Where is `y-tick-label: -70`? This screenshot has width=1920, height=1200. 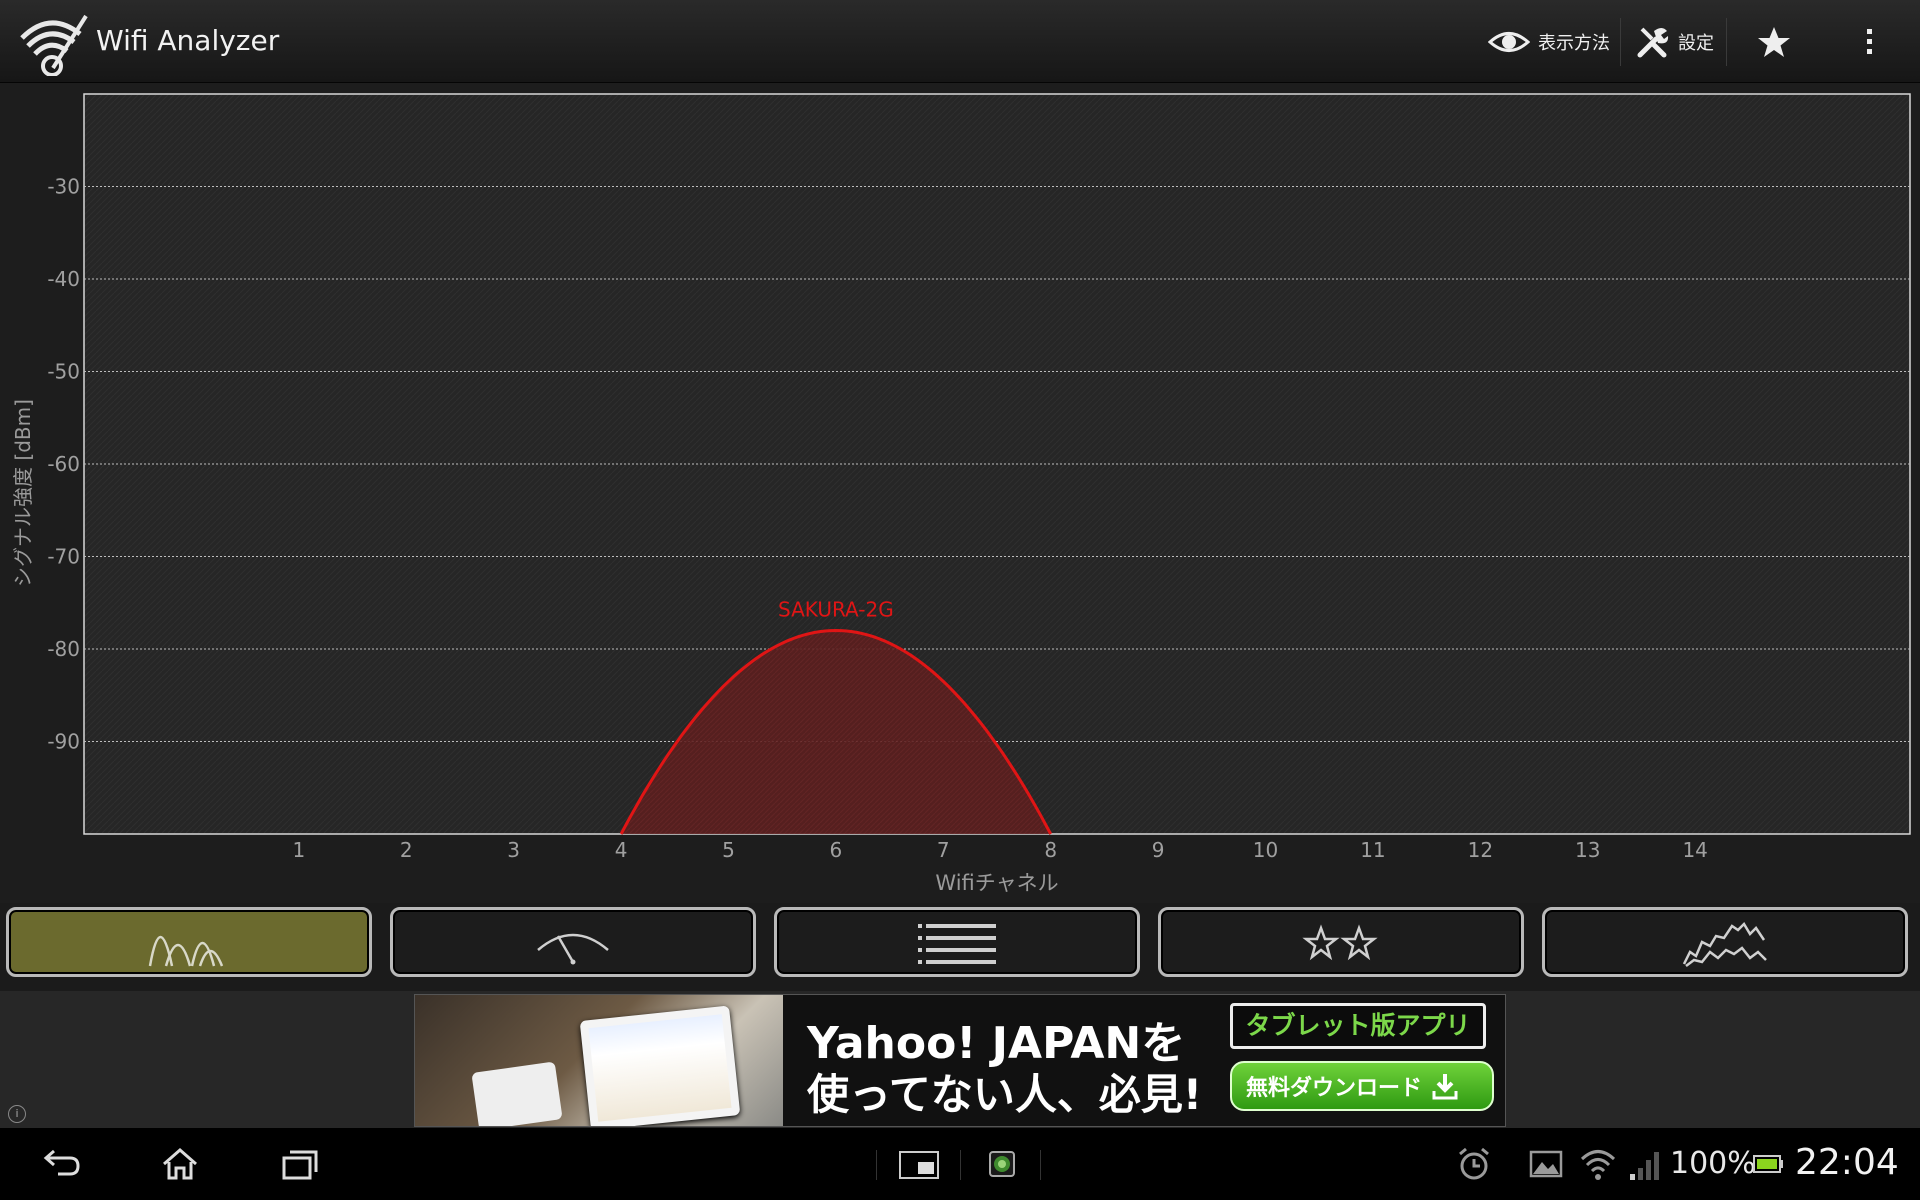
y-tick-label: -70 is located at coordinates (63, 557).